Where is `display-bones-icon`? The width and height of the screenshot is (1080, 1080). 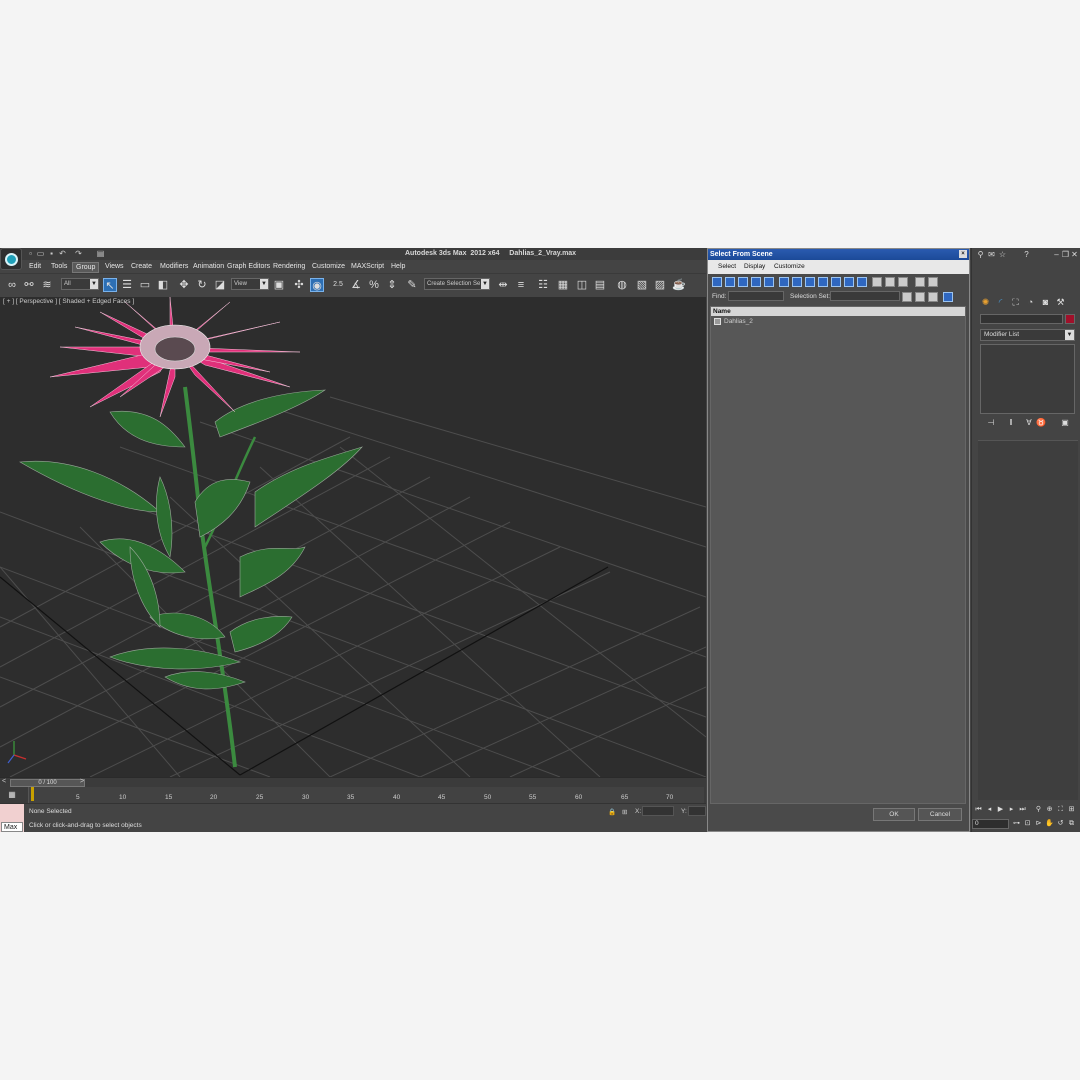
display-bones-icon is located at coordinates (823, 282).